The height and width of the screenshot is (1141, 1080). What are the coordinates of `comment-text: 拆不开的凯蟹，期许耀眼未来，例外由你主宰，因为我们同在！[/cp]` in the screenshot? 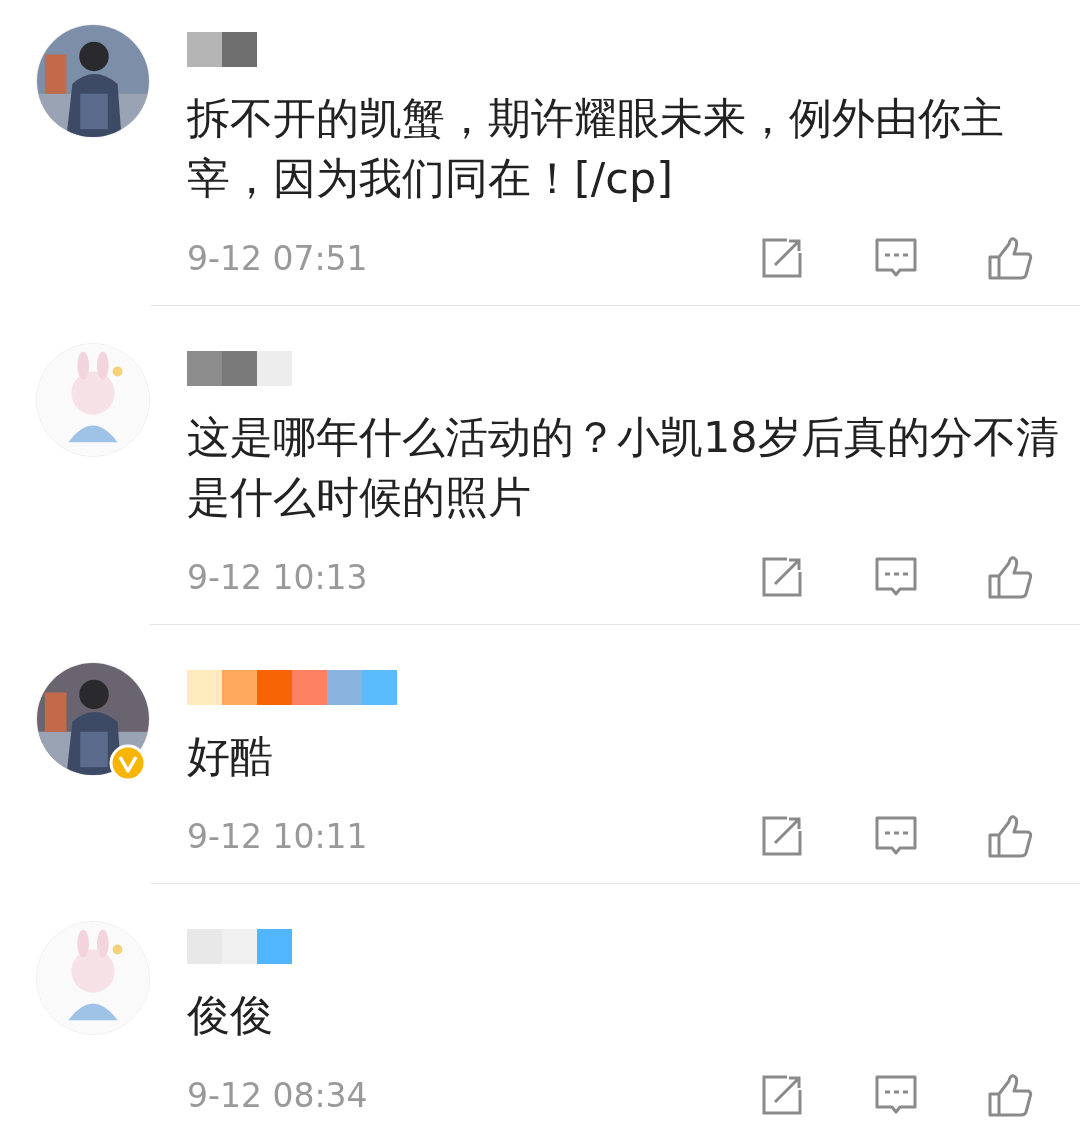 It's located at (596, 148).